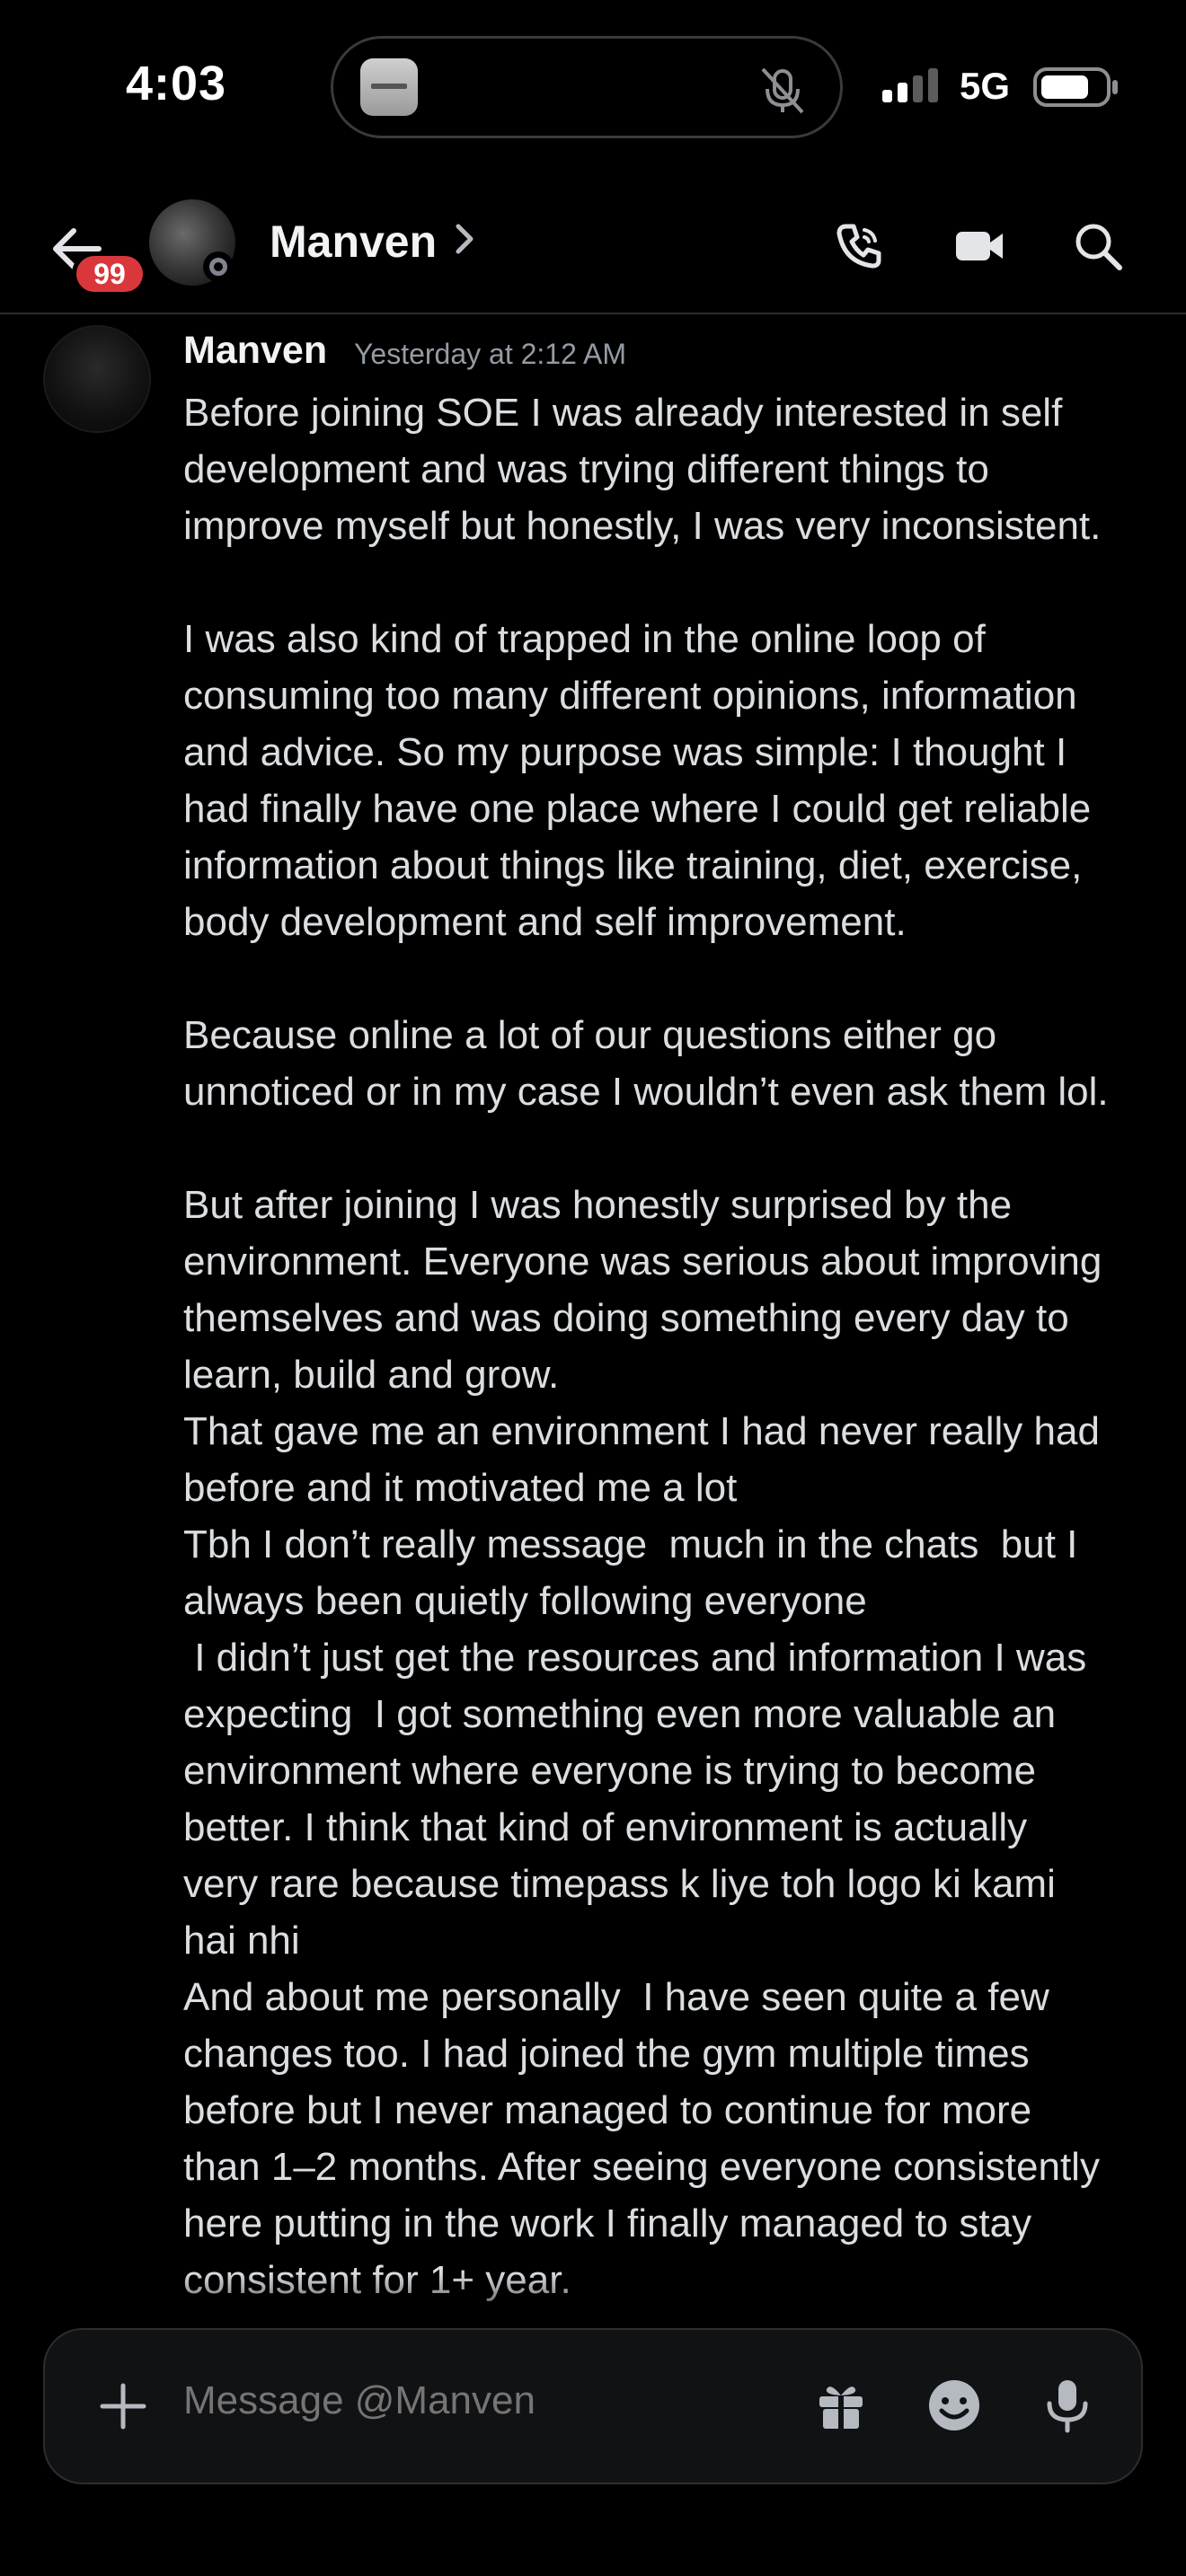  What do you see at coordinates (587, 87) in the screenshot?
I see `dynamic-island` at bounding box center [587, 87].